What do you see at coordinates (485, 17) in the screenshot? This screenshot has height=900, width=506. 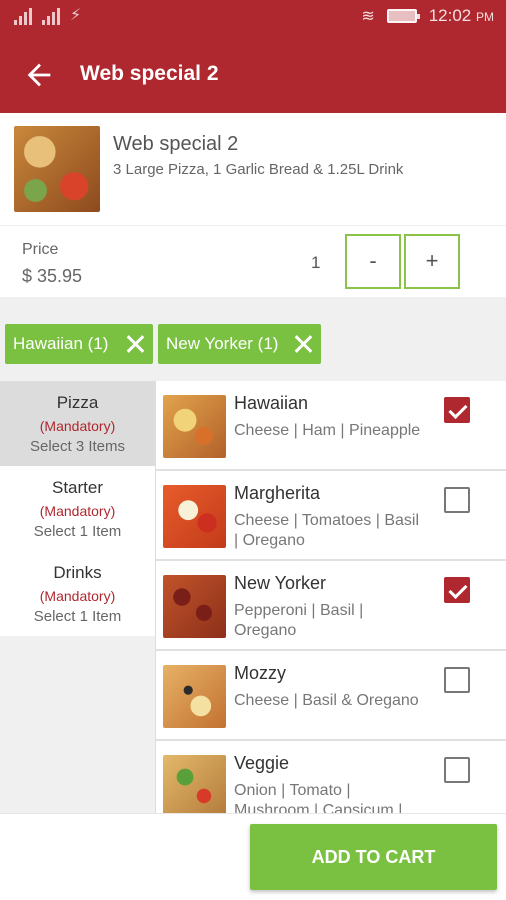 I see `clock-ampm: PM` at bounding box center [485, 17].